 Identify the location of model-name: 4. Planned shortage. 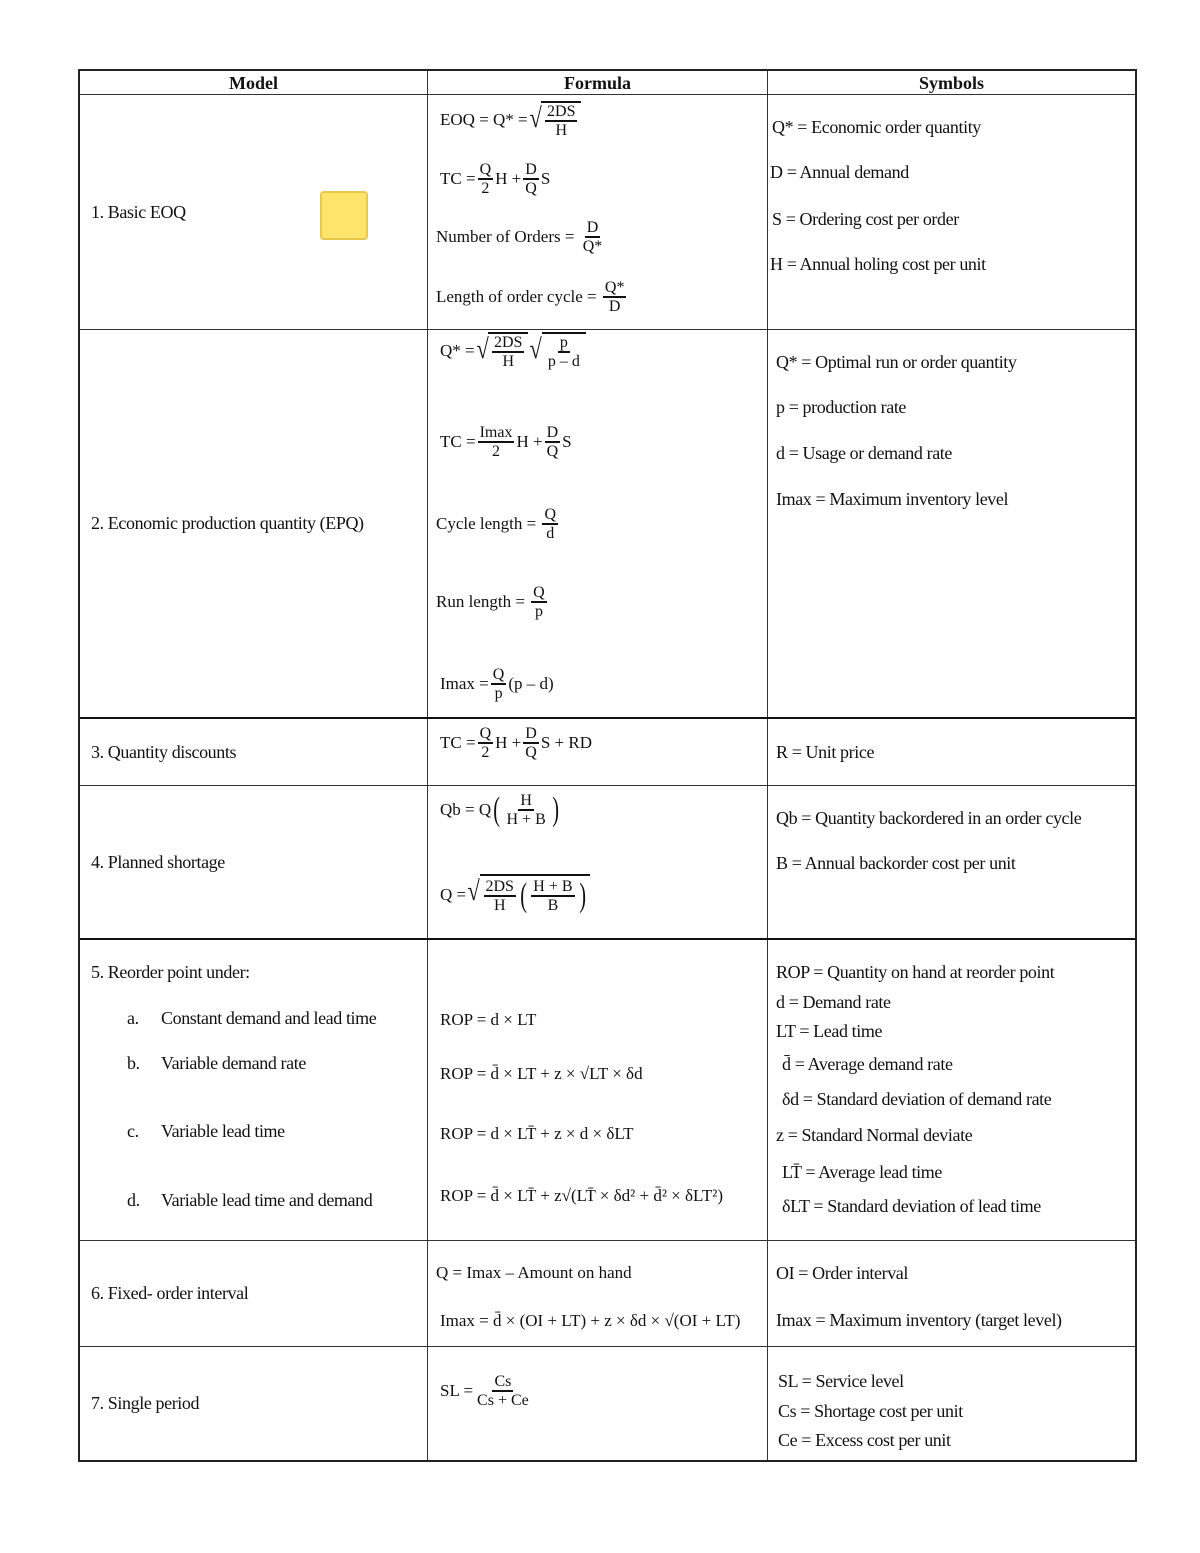
(158, 861).